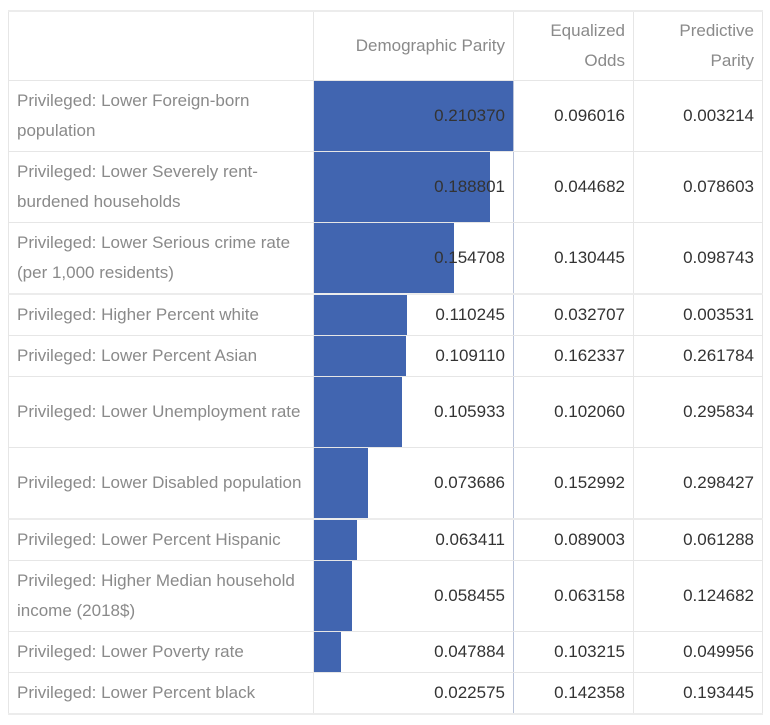 The width and height of the screenshot is (770, 725). Describe the element at coordinates (573, 483) in the screenshot. I see `equalized-odds-cell: 0.152992` at that location.